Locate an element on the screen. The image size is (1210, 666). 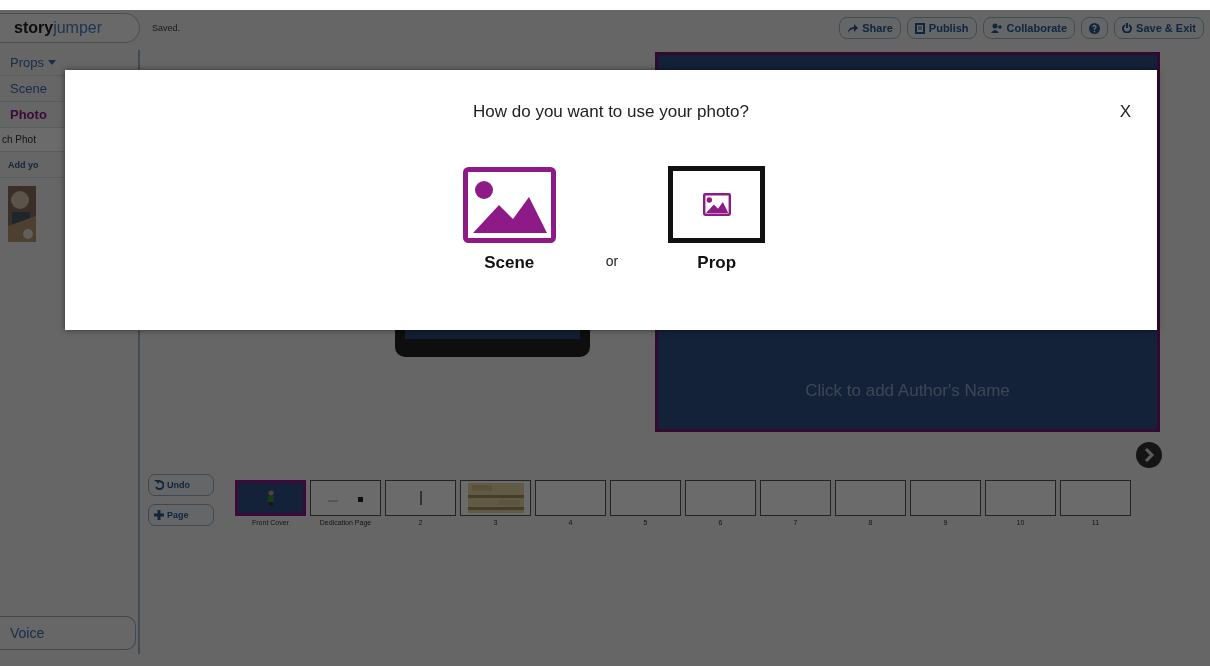
option-button: Scene is located at coordinates (509, 220).